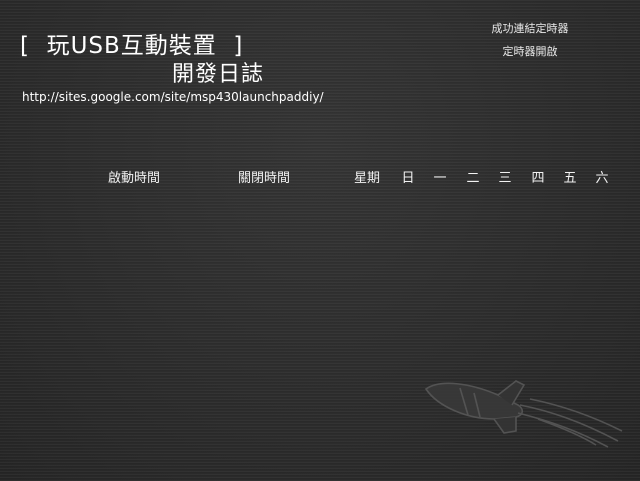 The width and height of the screenshot is (640, 481). I want to click on connection-status: 成功連結定時器, so click(530, 28).